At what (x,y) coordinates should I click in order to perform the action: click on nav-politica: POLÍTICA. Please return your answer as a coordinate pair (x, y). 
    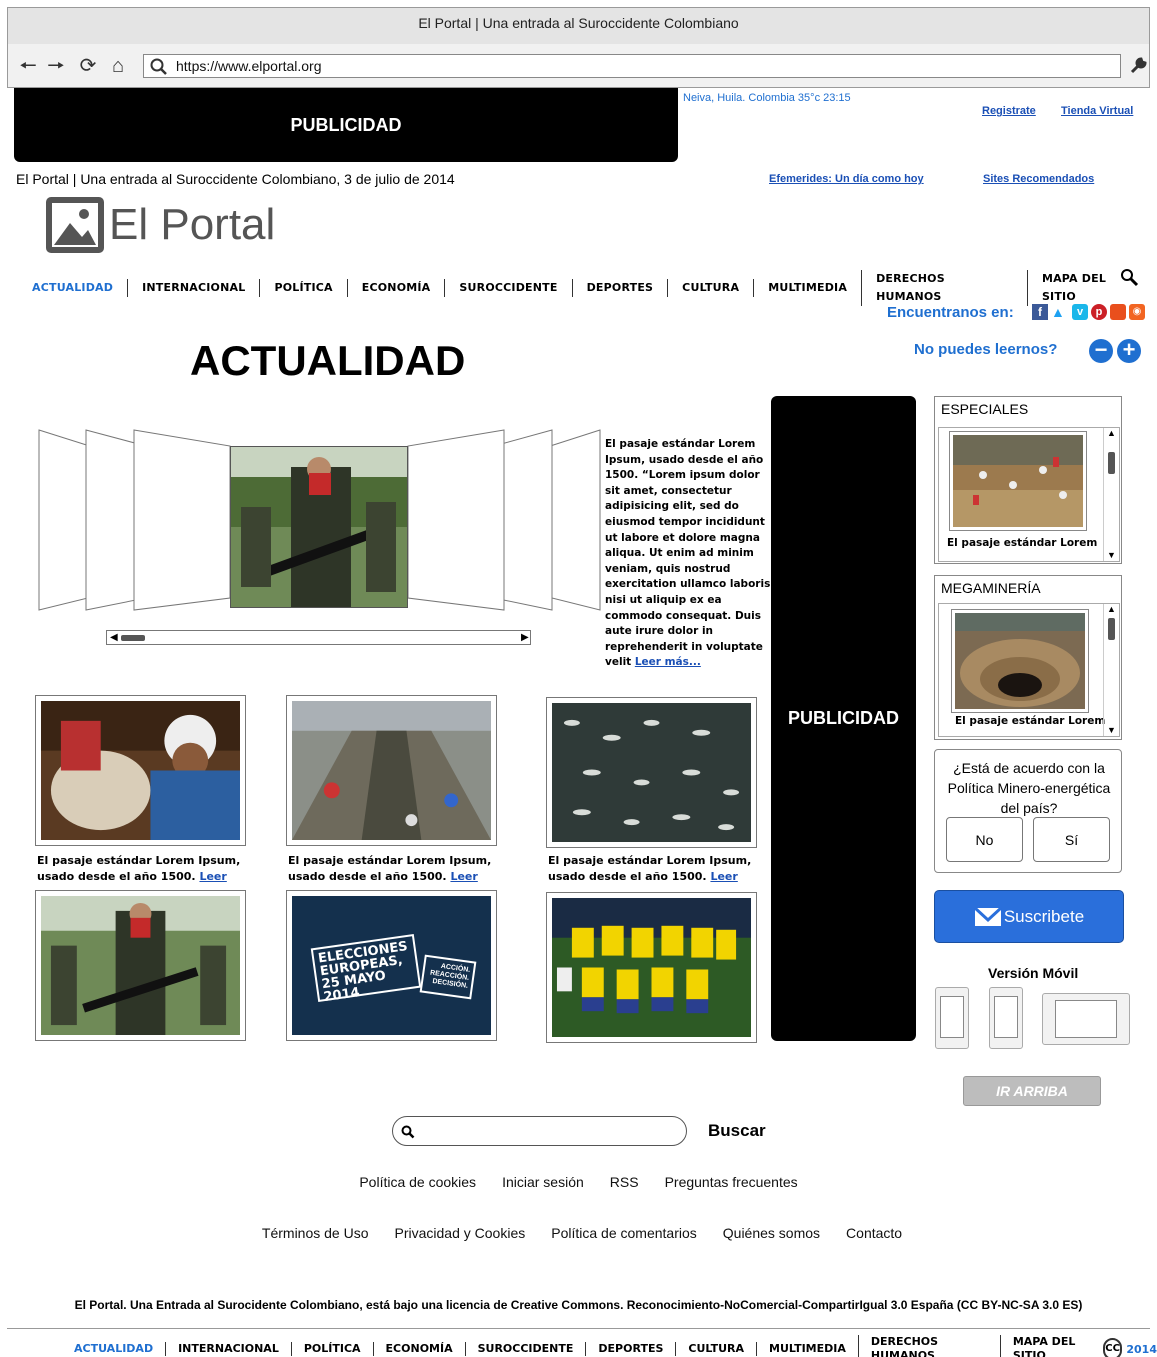
    Looking at the image, I should click on (302, 288).